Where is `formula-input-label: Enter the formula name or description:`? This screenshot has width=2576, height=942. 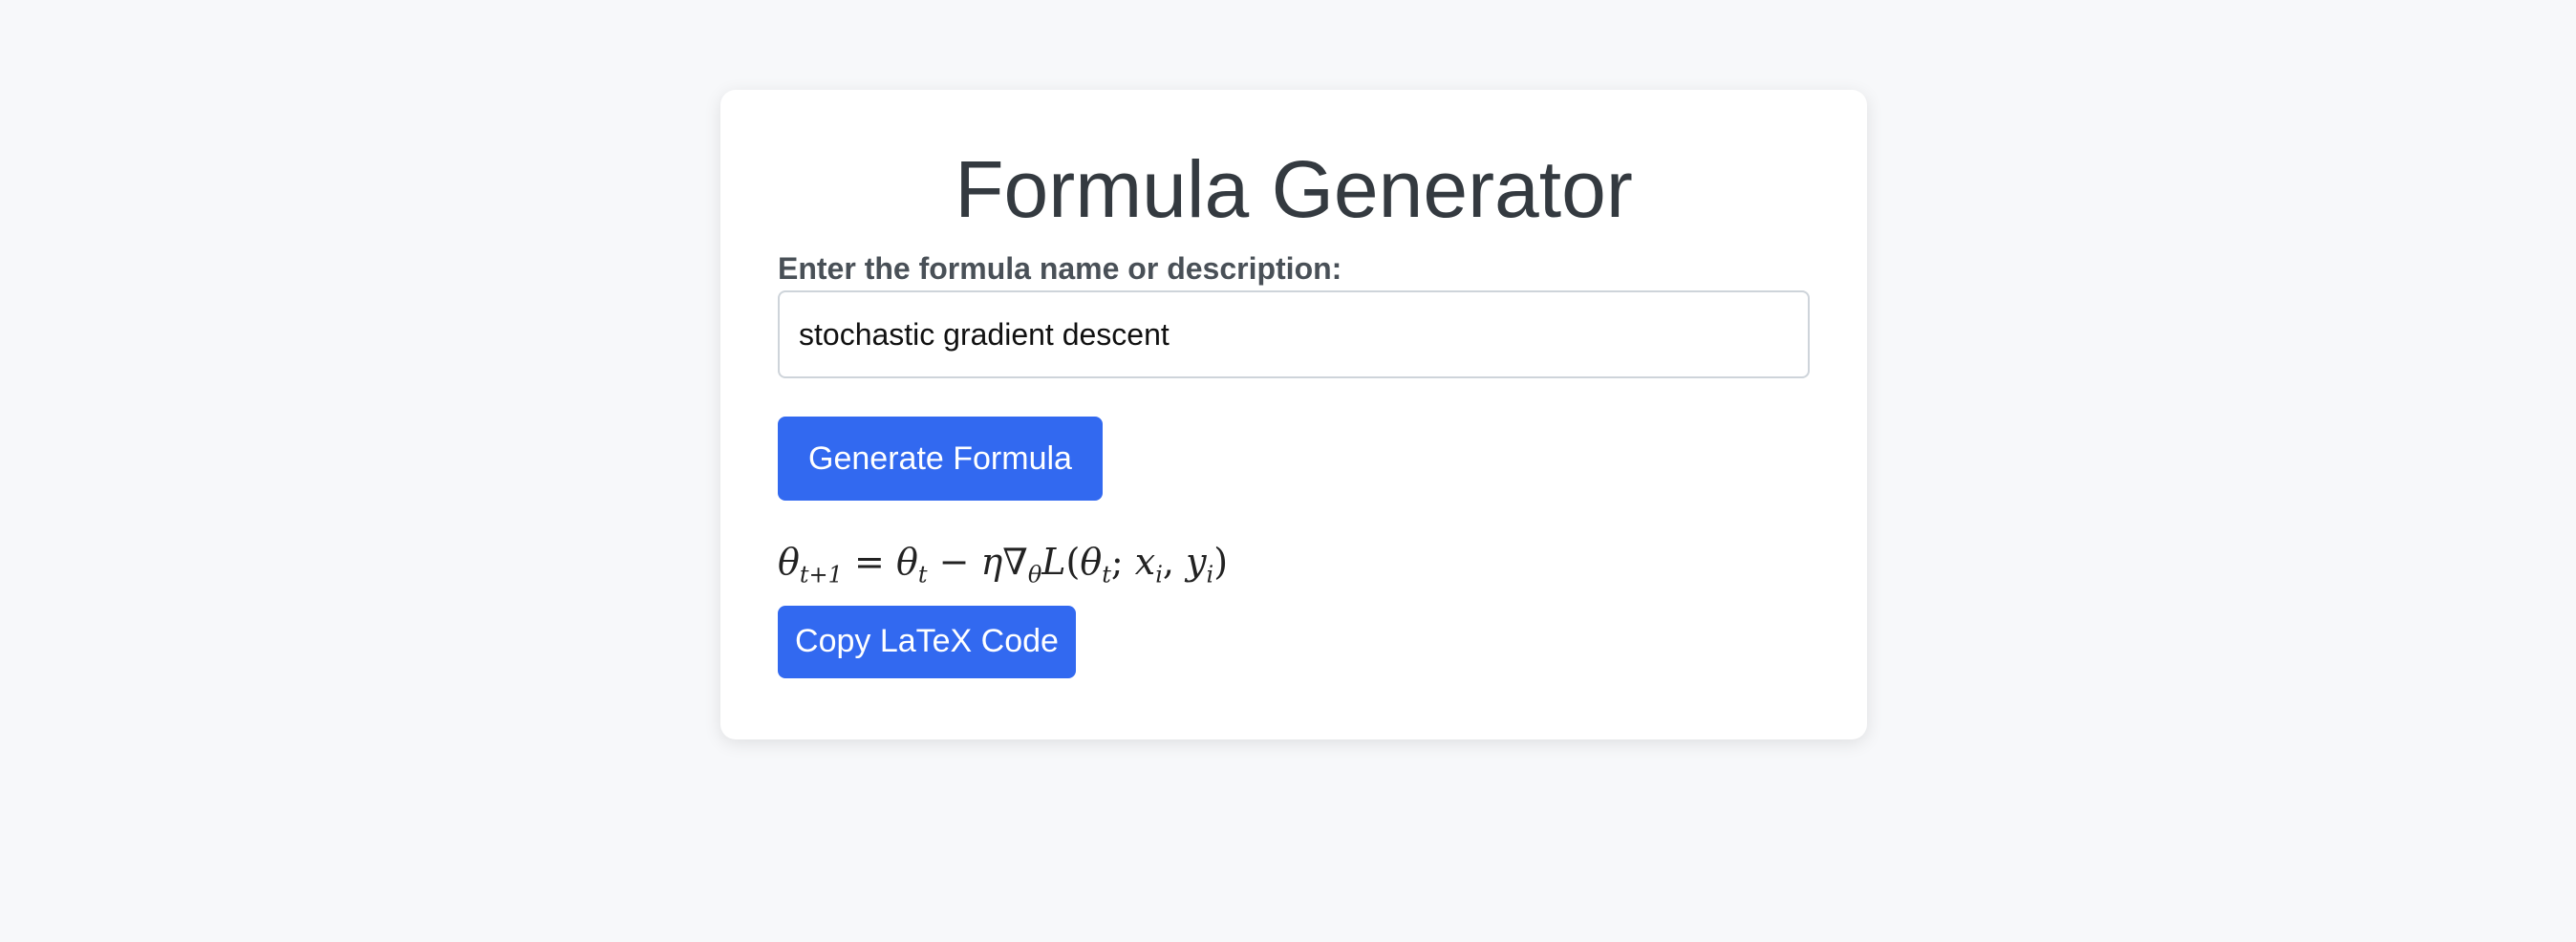 formula-input-label: Enter the formula name or description: is located at coordinates (1060, 268).